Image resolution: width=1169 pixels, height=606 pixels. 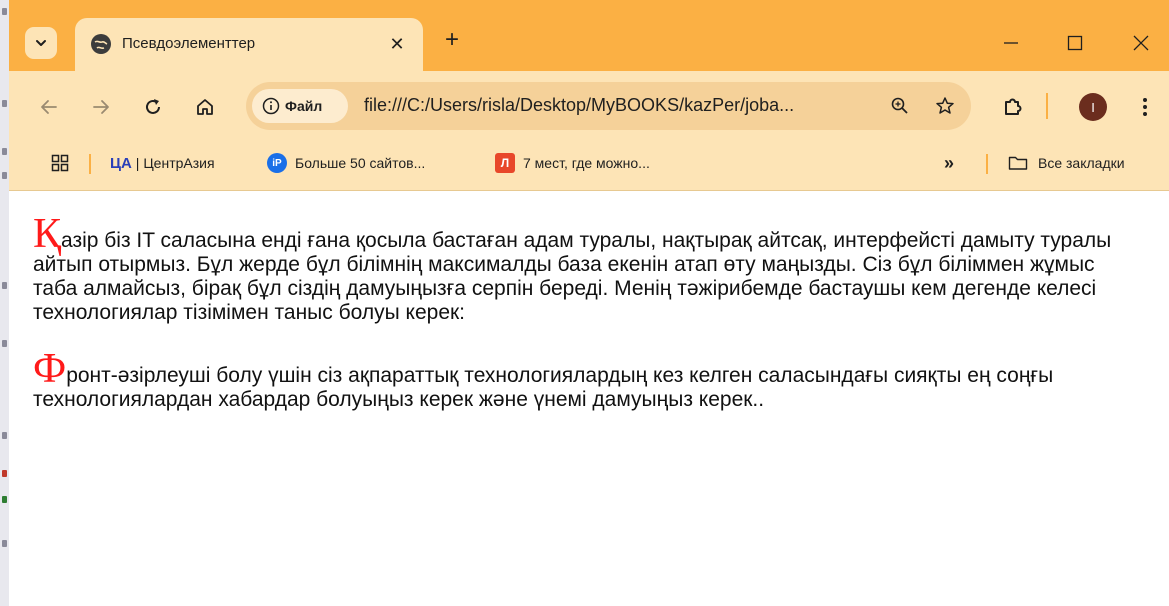 What do you see at coordinates (271, 106) in the screenshot?
I see `info-icon` at bounding box center [271, 106].